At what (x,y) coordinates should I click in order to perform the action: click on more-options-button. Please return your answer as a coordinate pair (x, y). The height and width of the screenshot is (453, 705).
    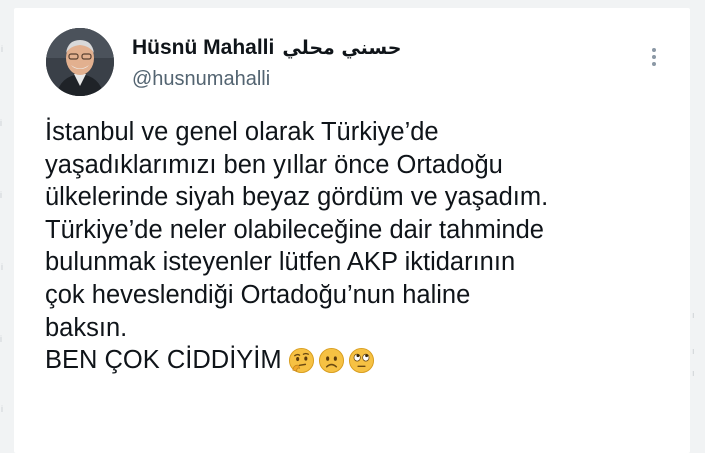
    Looking at the image, I should click on (654, 57).